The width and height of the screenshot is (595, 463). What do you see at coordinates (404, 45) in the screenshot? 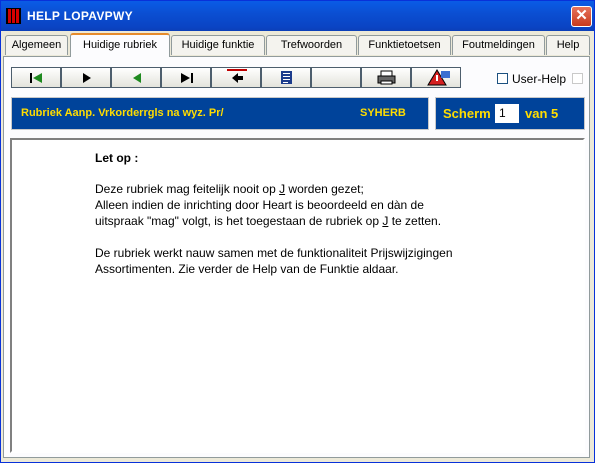
I see `tab-funktietoetsen: Funktietoetsen` at bounding box center [404, 45].